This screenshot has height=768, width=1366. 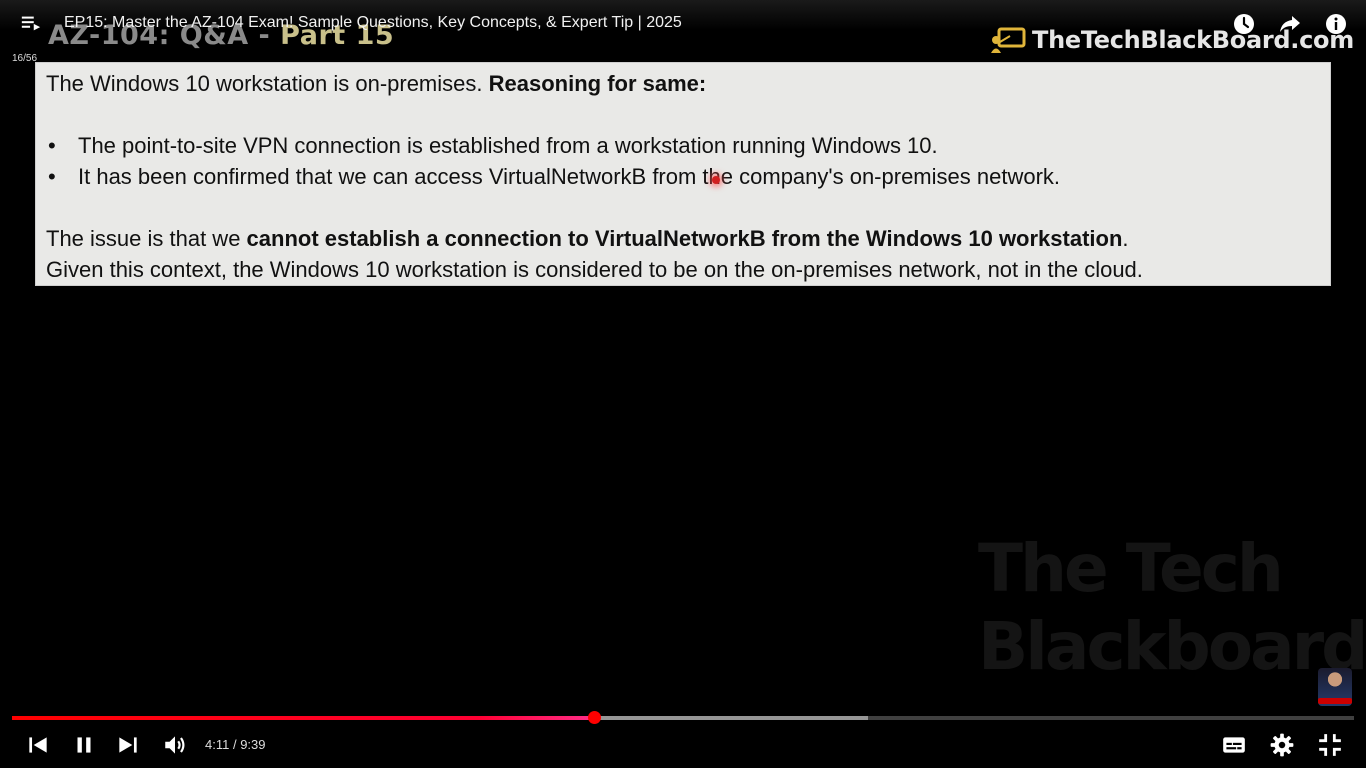 I want to click on time-current: 4:11, so click(x=217, y=744).